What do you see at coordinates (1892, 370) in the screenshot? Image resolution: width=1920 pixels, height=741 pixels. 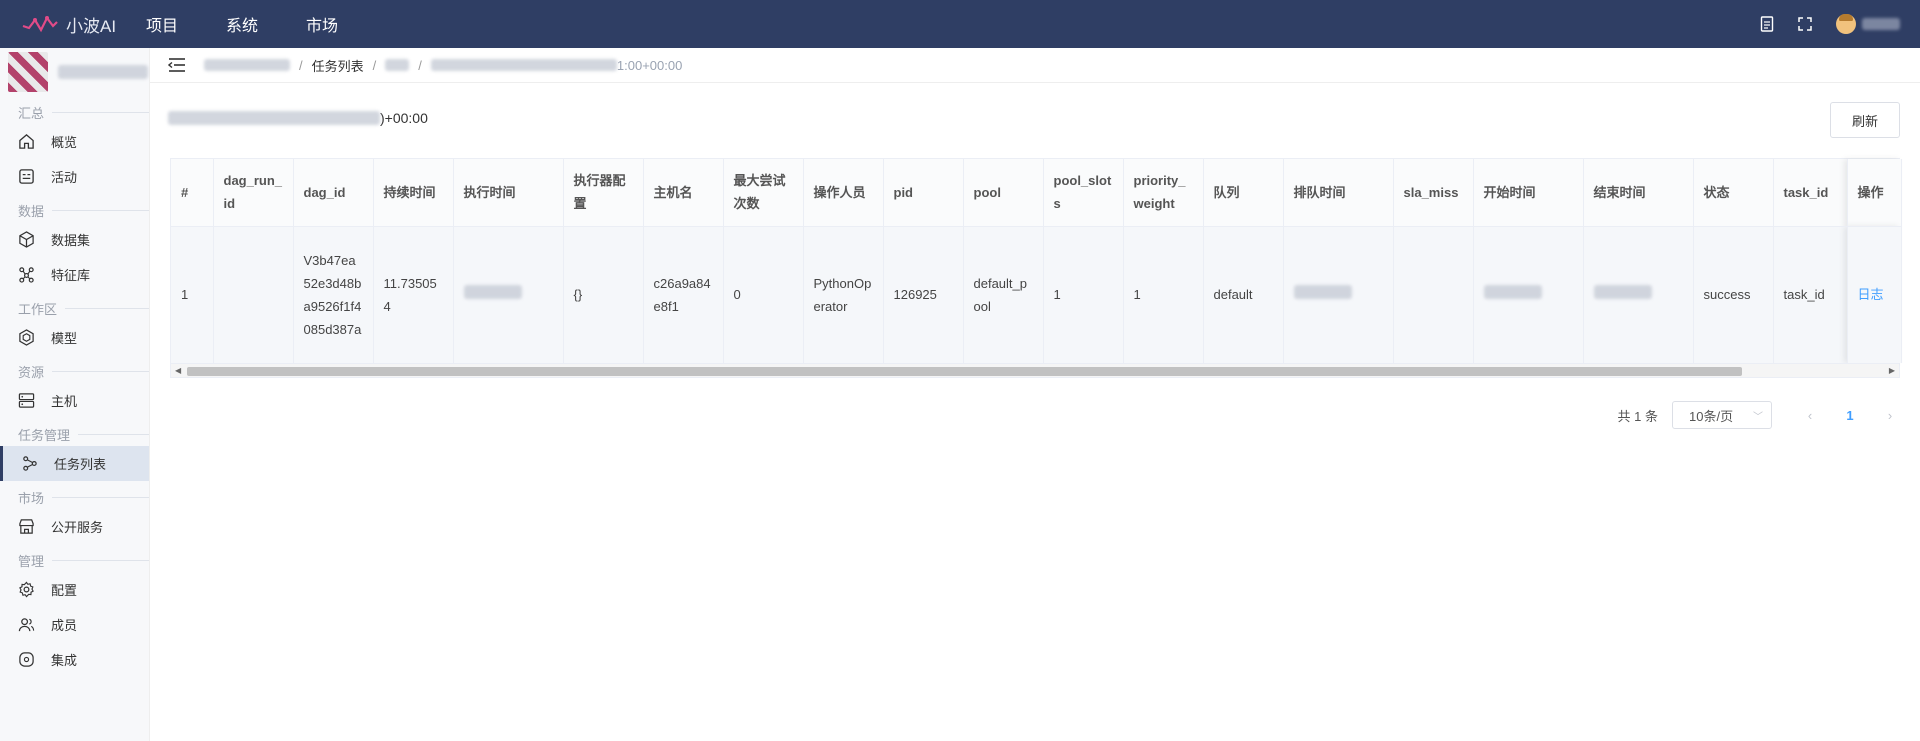 I see `scroll-right-icon: ▶` at bounding box center [1892, 370].